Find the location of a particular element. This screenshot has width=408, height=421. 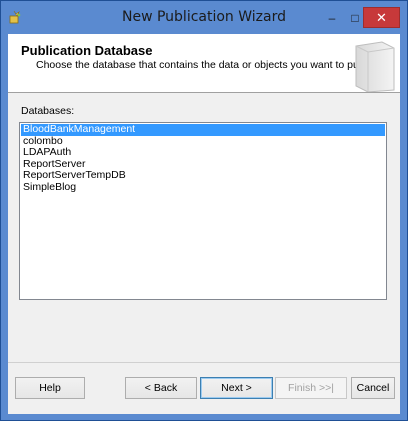

maximize-icon: □ is located at coordinates (355, 18).